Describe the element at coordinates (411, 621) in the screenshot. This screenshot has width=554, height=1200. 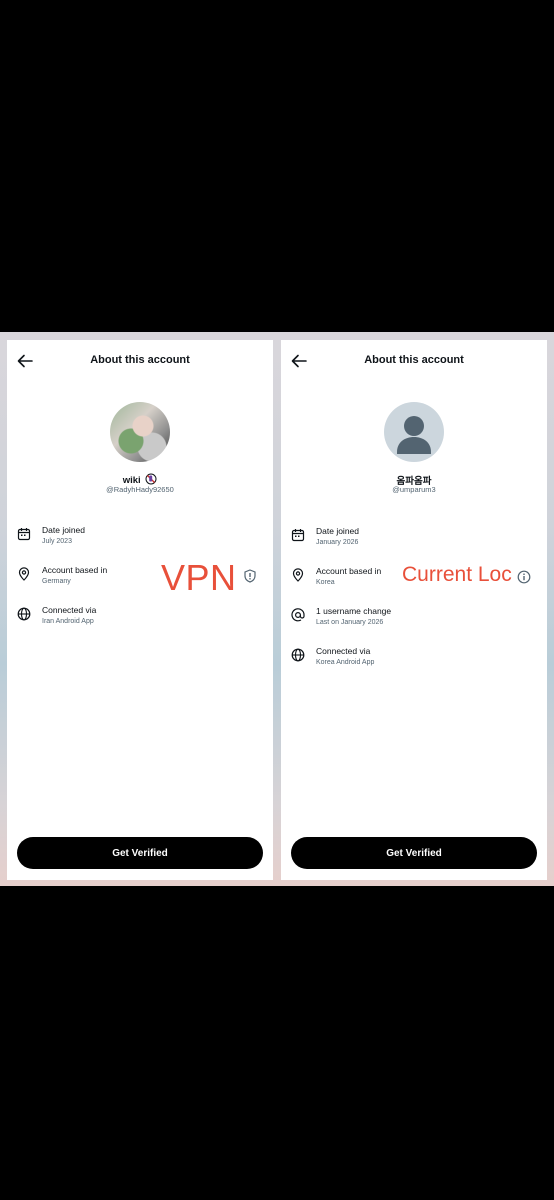
I see `username-change-row: 1 username change Last on January 2026` at that location.